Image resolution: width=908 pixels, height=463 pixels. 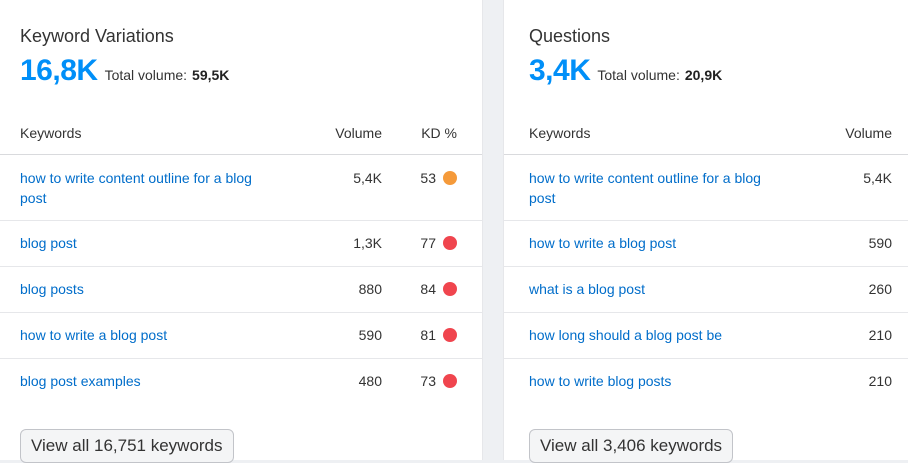 What do you see at coordinates (438, 335) in the screenshot?
I see `kd-cell: 81` at bounding box center [438, 335].